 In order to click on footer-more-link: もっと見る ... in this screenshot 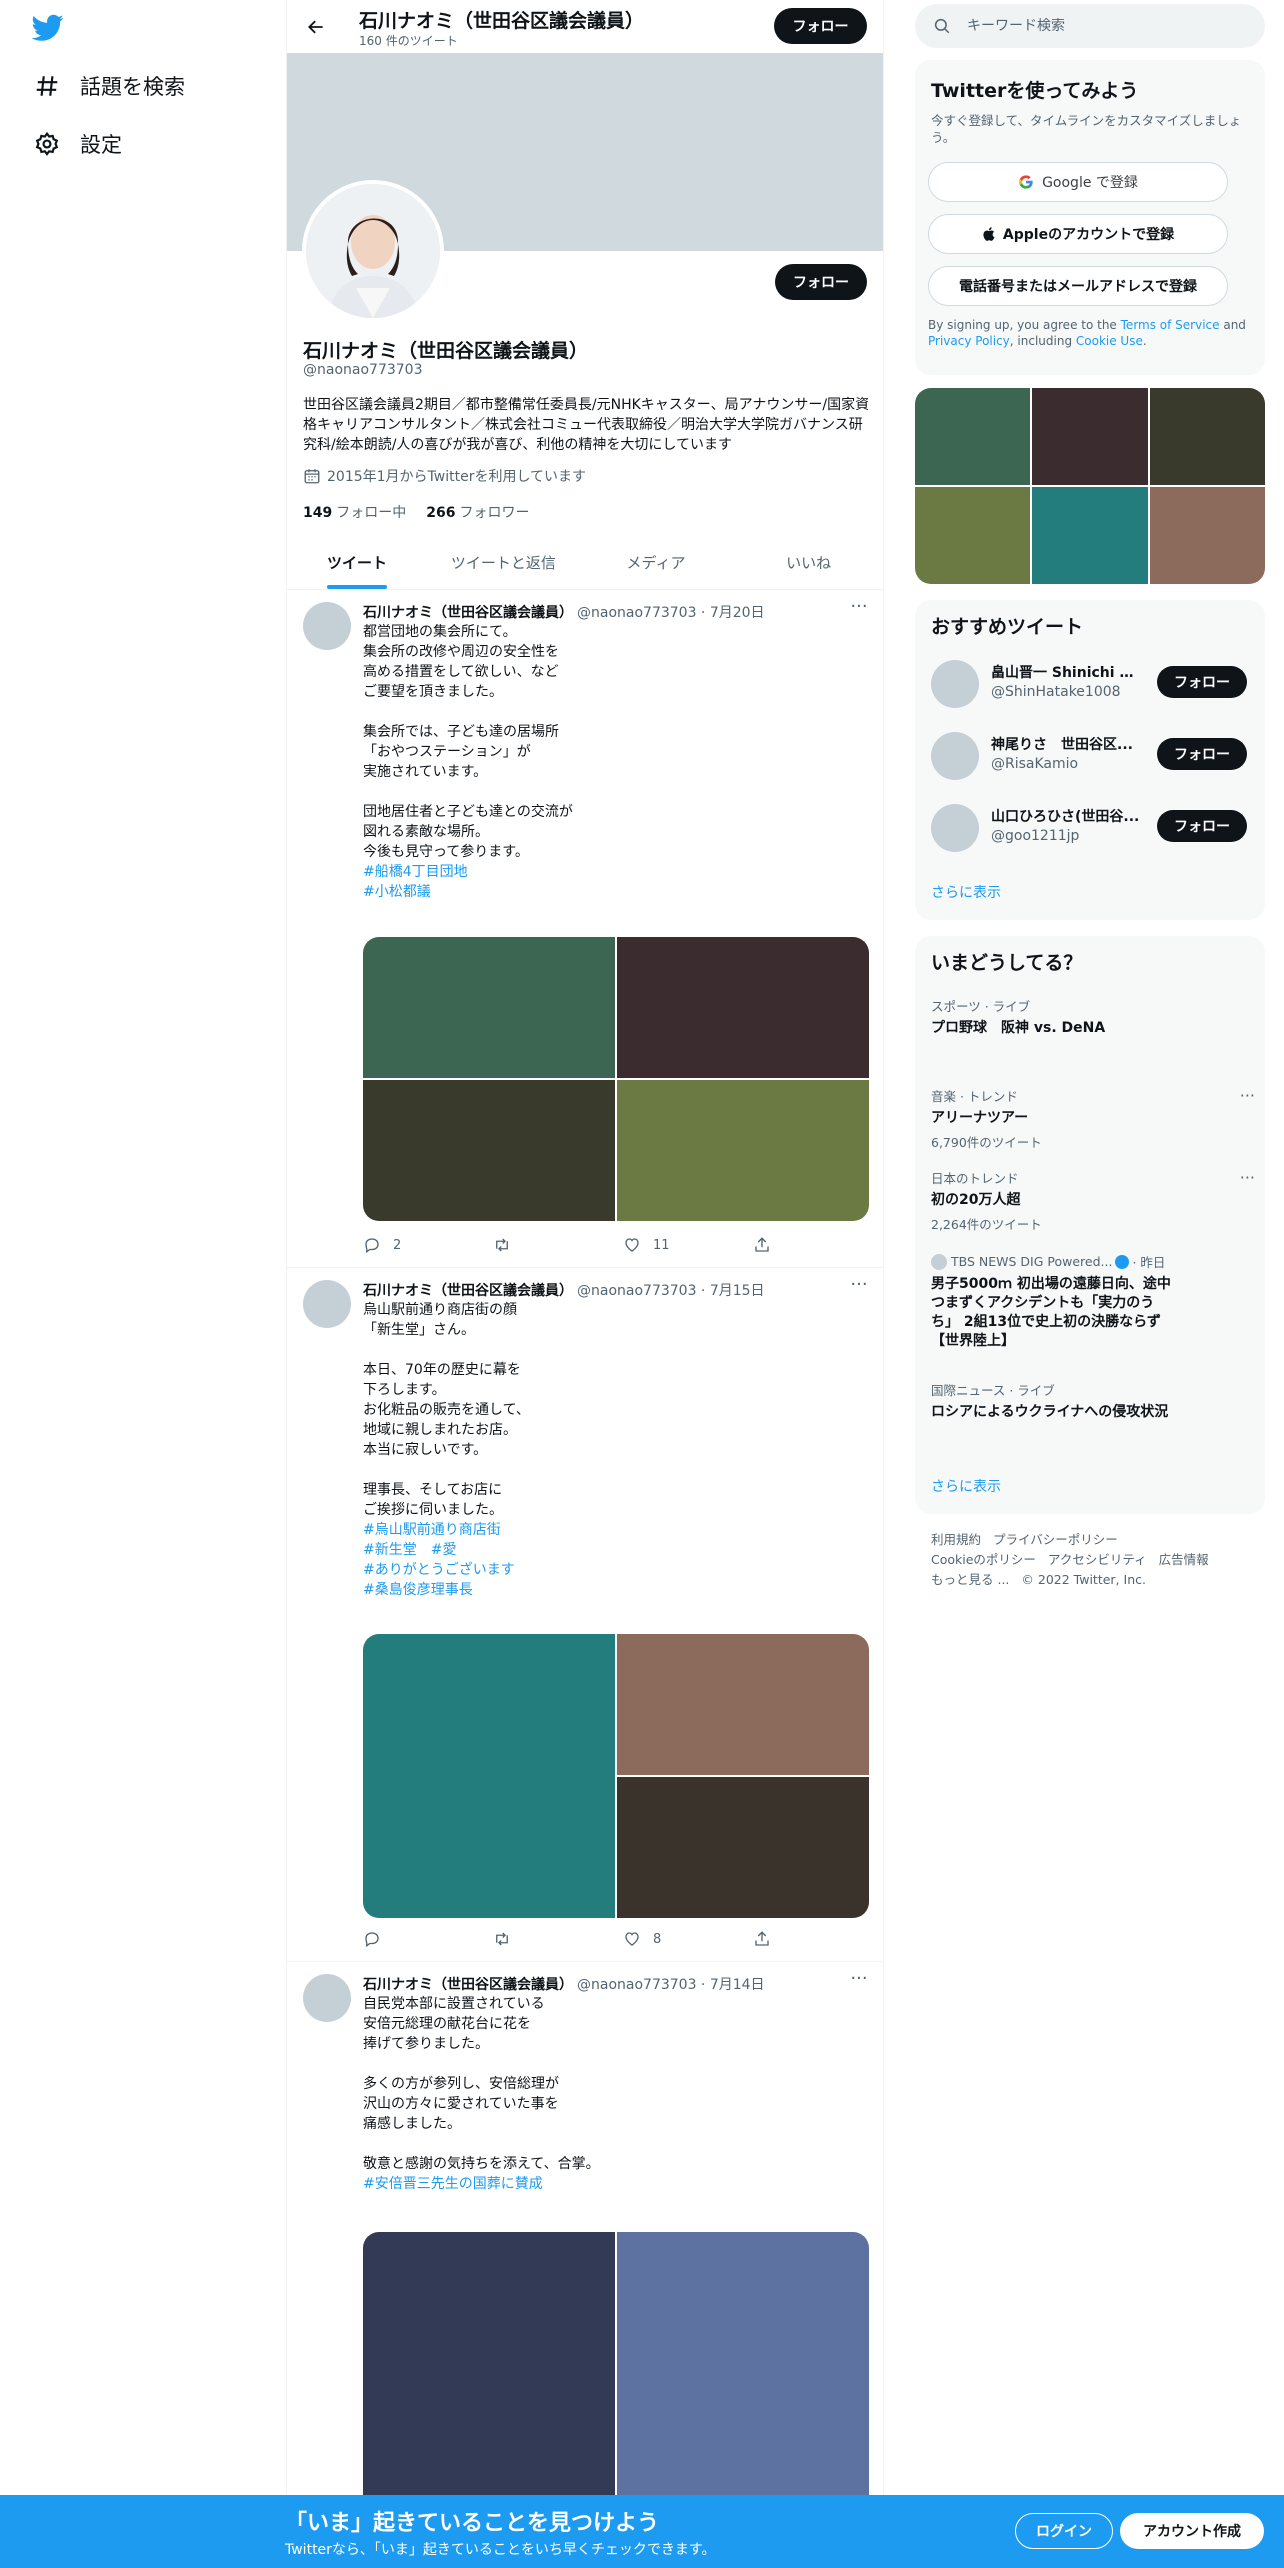, I will do `click(970, 1579)`.